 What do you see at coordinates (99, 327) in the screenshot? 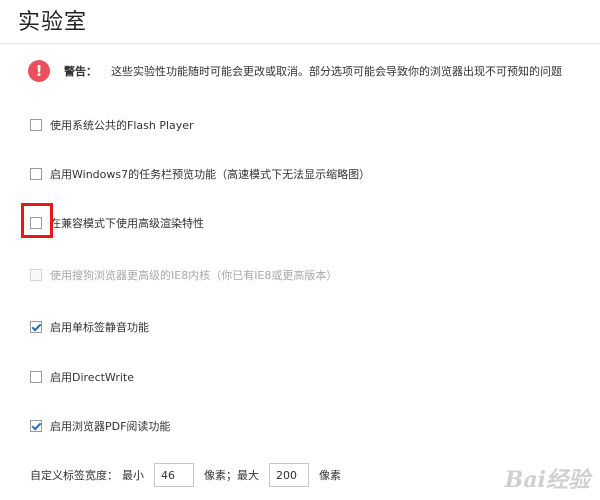
I see `option-label: 启用单标签静音功能` at bounding box center [99, 327].